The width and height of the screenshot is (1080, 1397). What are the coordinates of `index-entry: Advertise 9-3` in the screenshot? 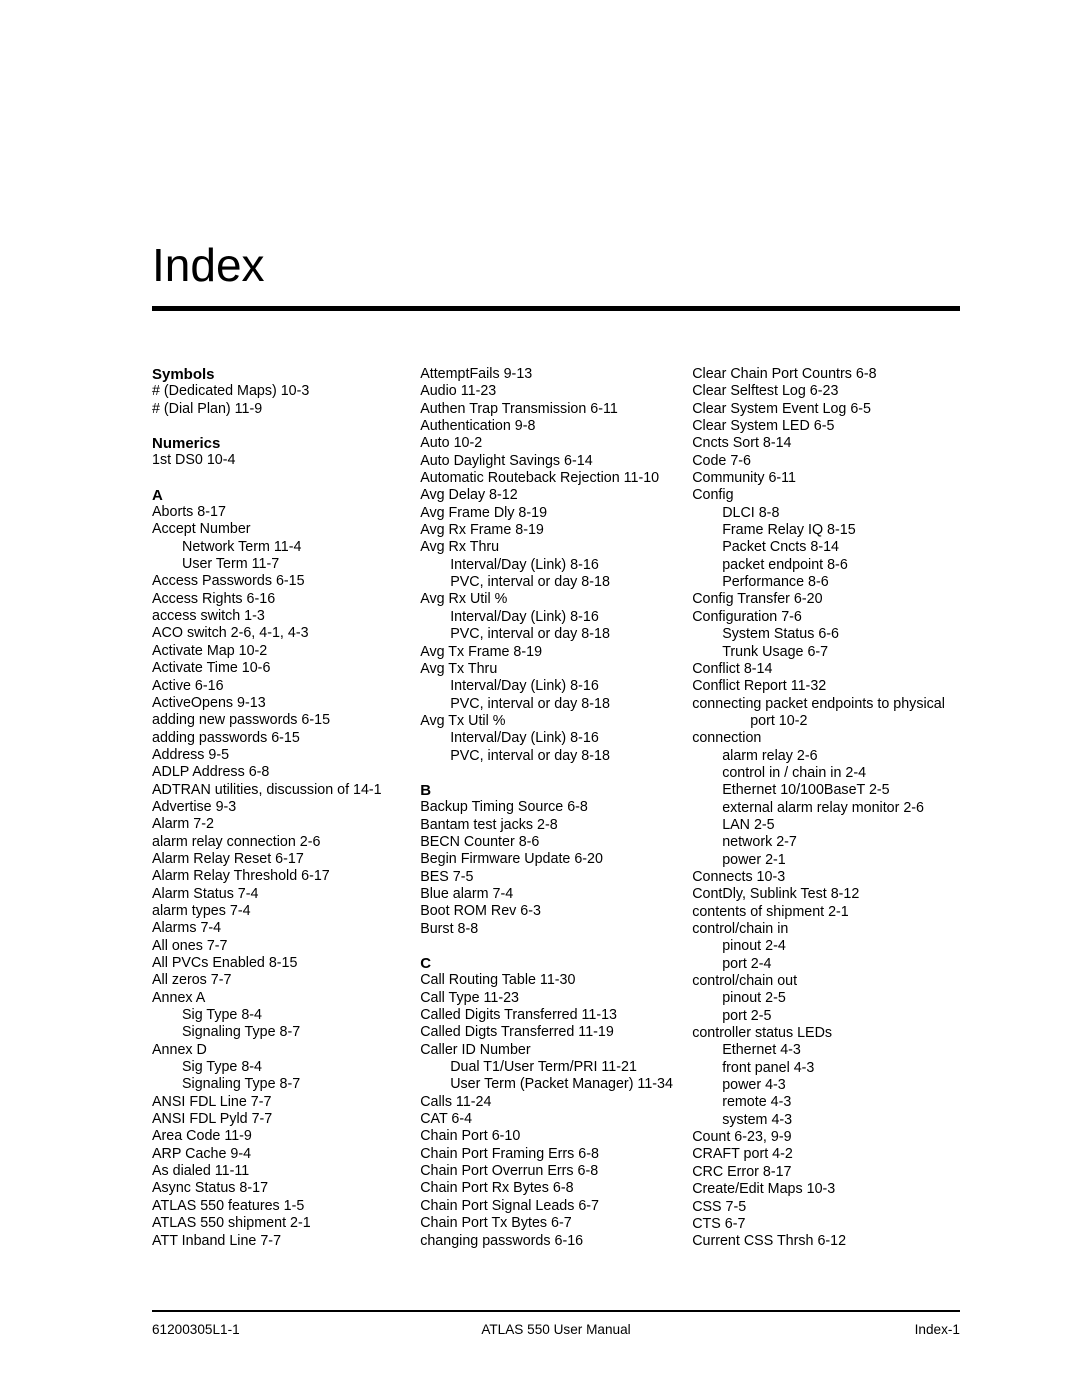 It's located at (194, 806).